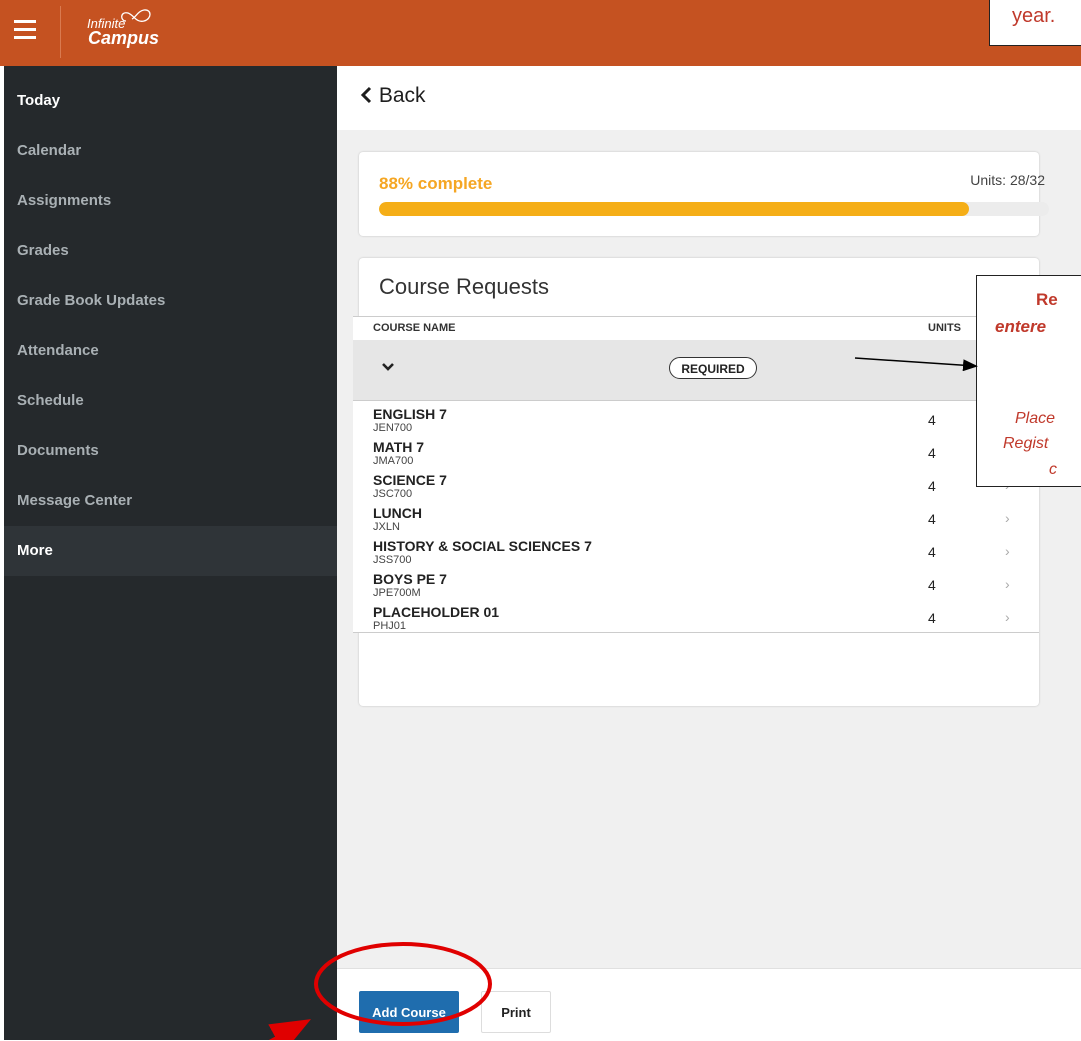 The width and height of the screenshot is (1081, 1041). I want to click on course-code: JEN700, so click(393, 428).